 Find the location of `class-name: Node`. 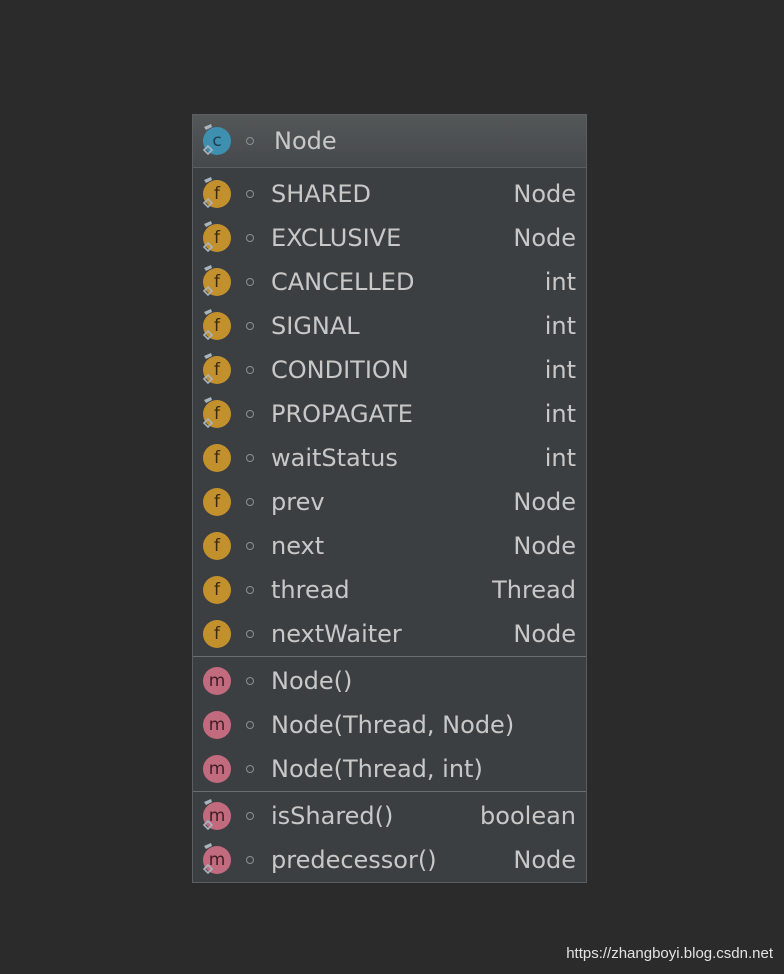

class-name: Node is located at coordinates (305, 141).